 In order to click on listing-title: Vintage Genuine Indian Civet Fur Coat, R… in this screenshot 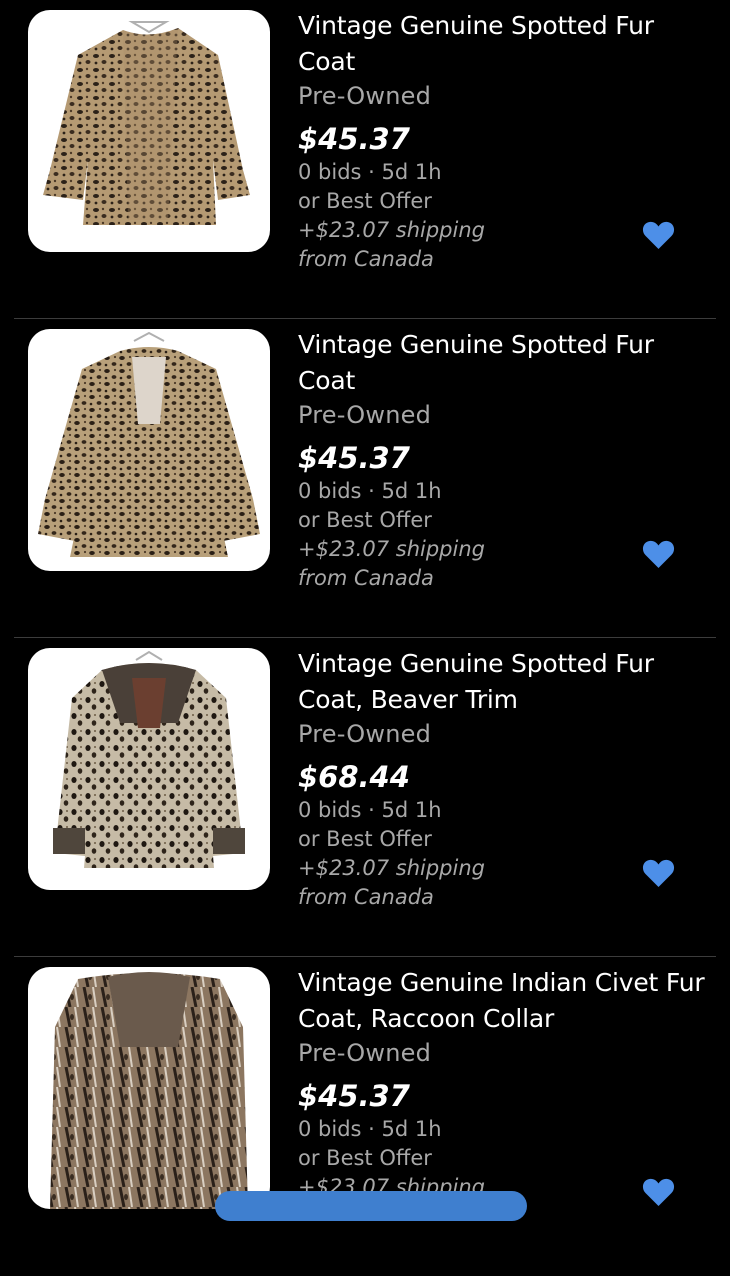, I will do `click(503, 1001)`.